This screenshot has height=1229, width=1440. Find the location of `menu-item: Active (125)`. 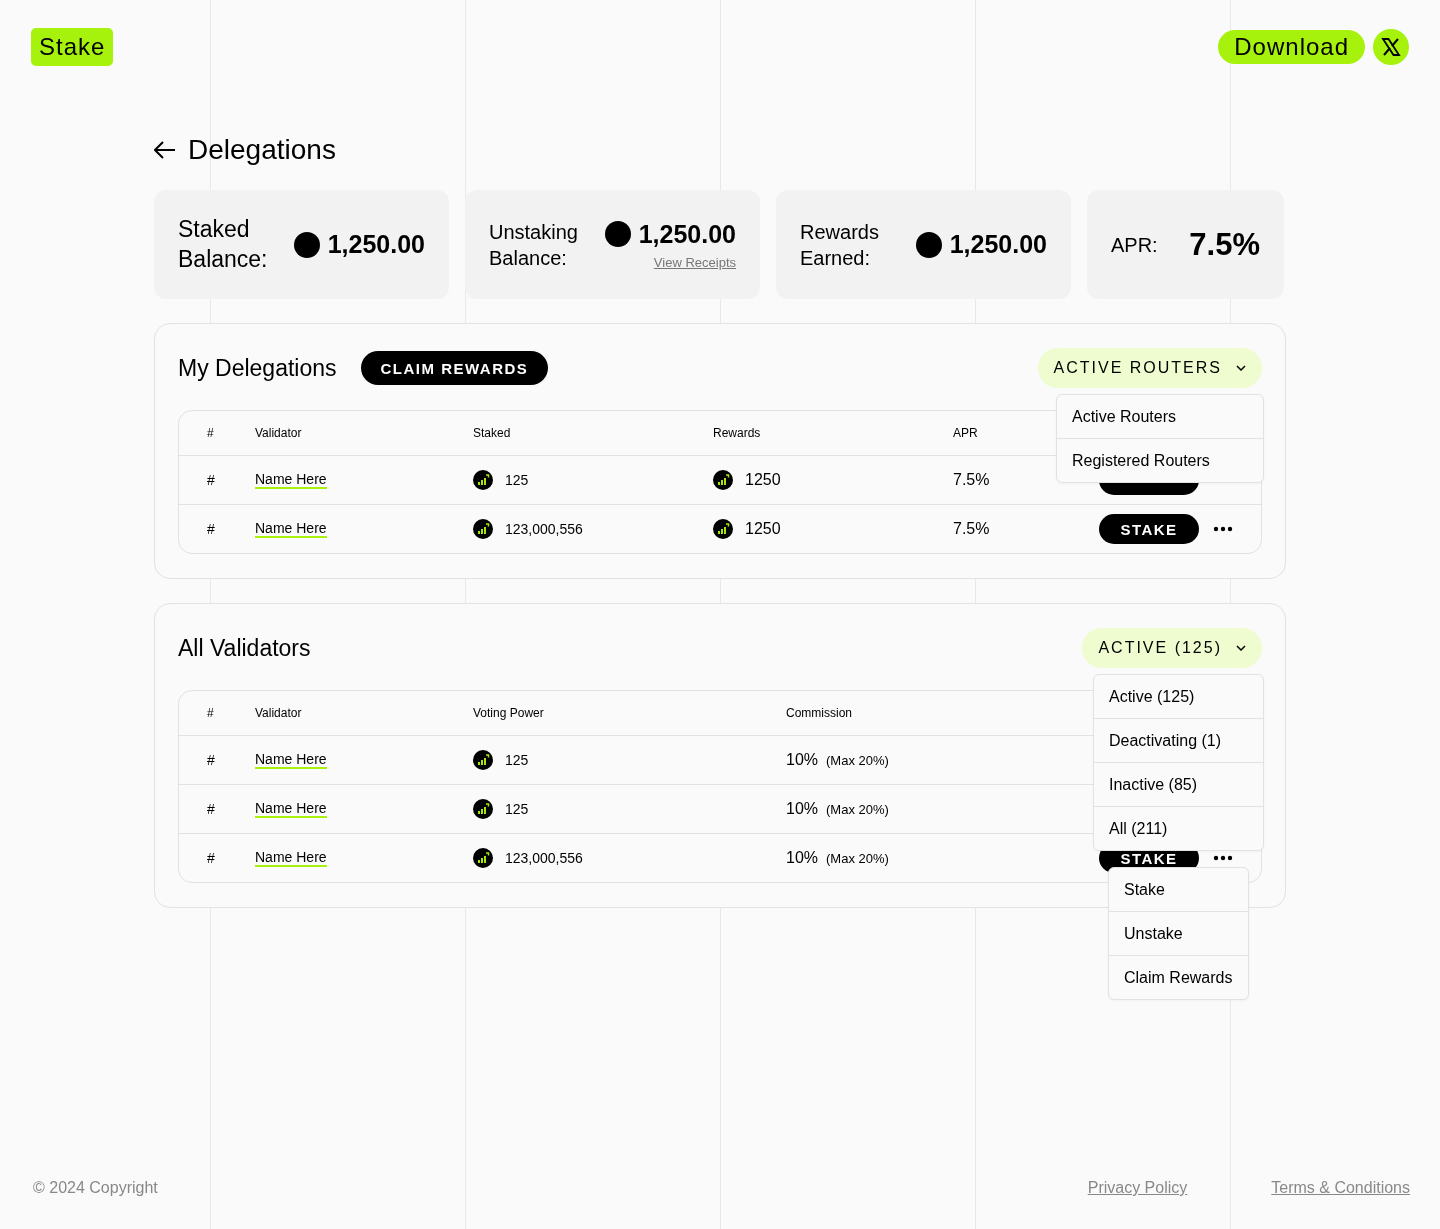

menu-item: Active (125) is located at coordinates (1178, 696).